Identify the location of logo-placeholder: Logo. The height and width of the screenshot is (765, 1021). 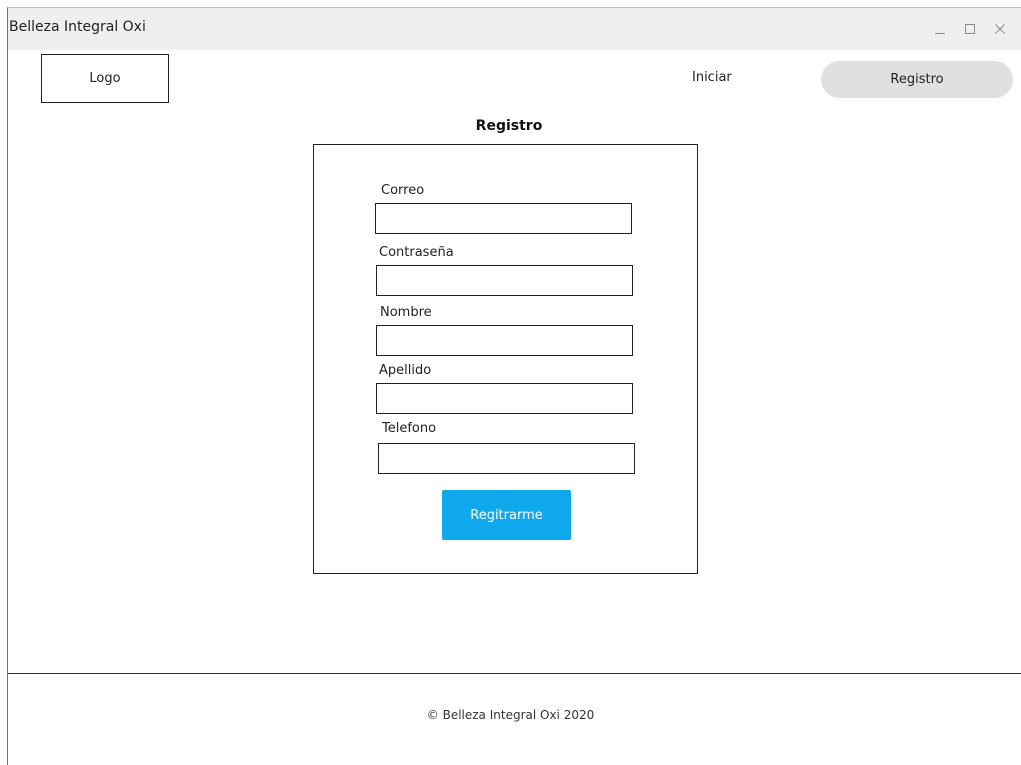
(105, 78).